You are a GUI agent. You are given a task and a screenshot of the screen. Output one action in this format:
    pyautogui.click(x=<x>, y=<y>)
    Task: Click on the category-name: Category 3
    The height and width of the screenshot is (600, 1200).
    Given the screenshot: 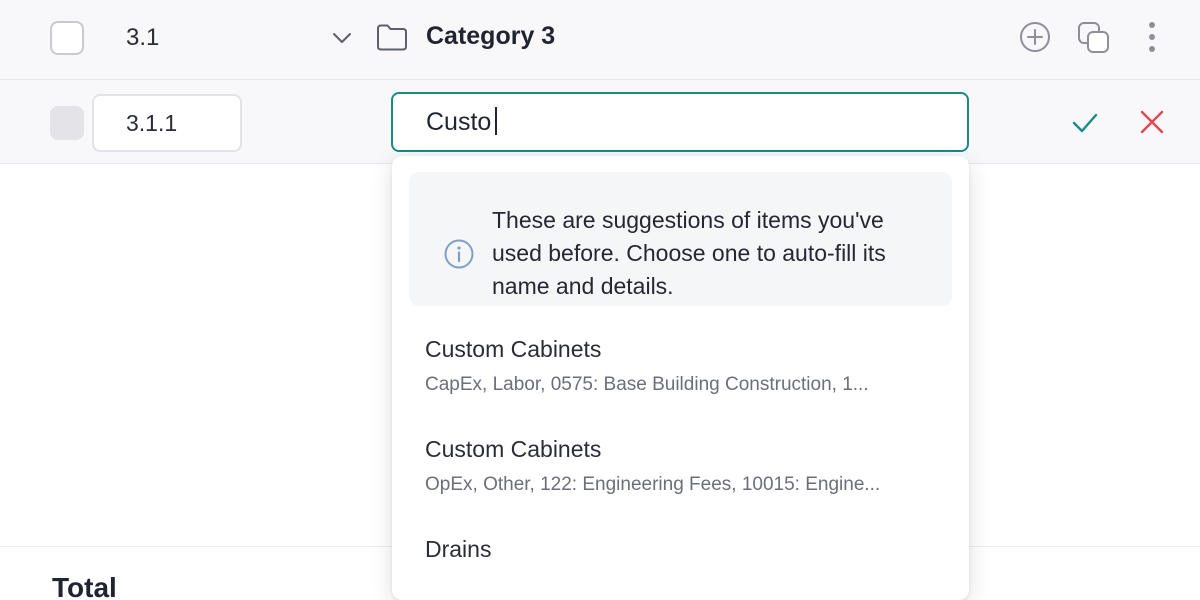 What is the action you would take?
    pyautogui.click(x=491, y=36)
    